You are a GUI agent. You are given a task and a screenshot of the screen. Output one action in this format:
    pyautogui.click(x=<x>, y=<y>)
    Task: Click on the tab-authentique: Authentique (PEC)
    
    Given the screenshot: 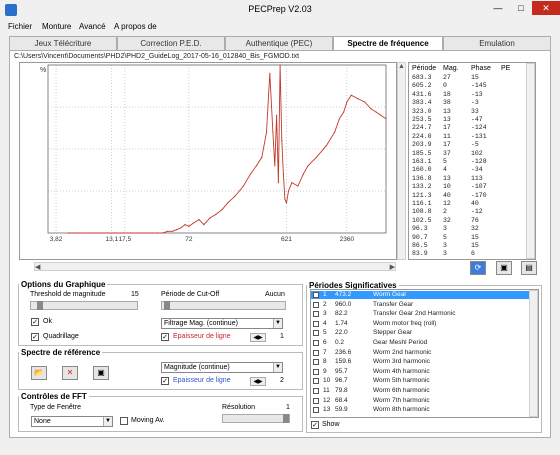 What is the action you would take?
    pyautogui.click(x=279, y=43)
    